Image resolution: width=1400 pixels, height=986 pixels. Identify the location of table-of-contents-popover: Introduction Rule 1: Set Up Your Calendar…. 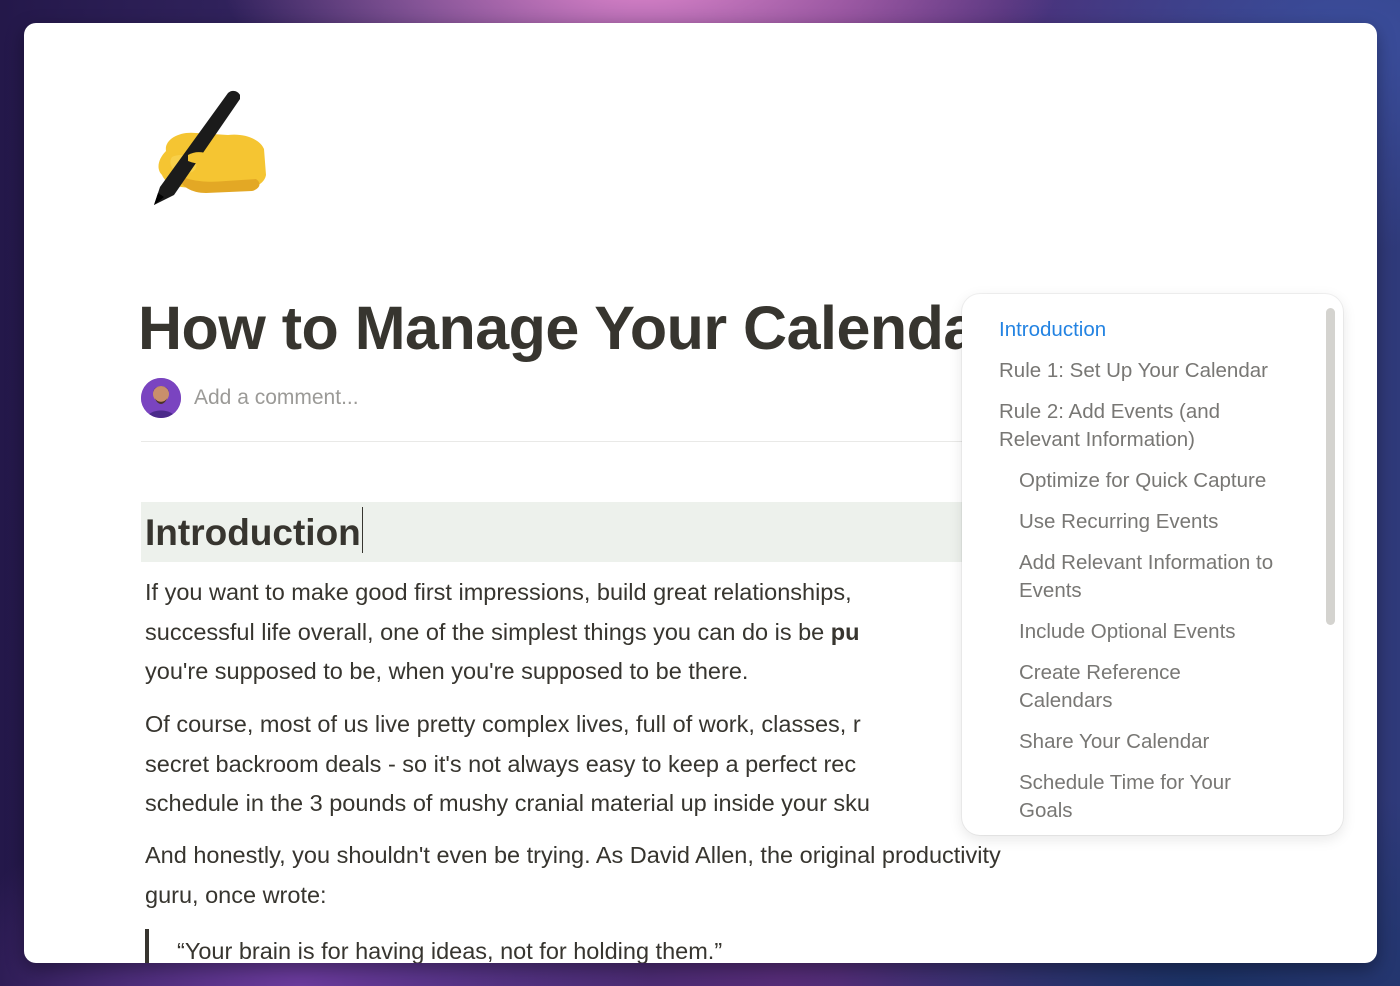
(1152, 564).